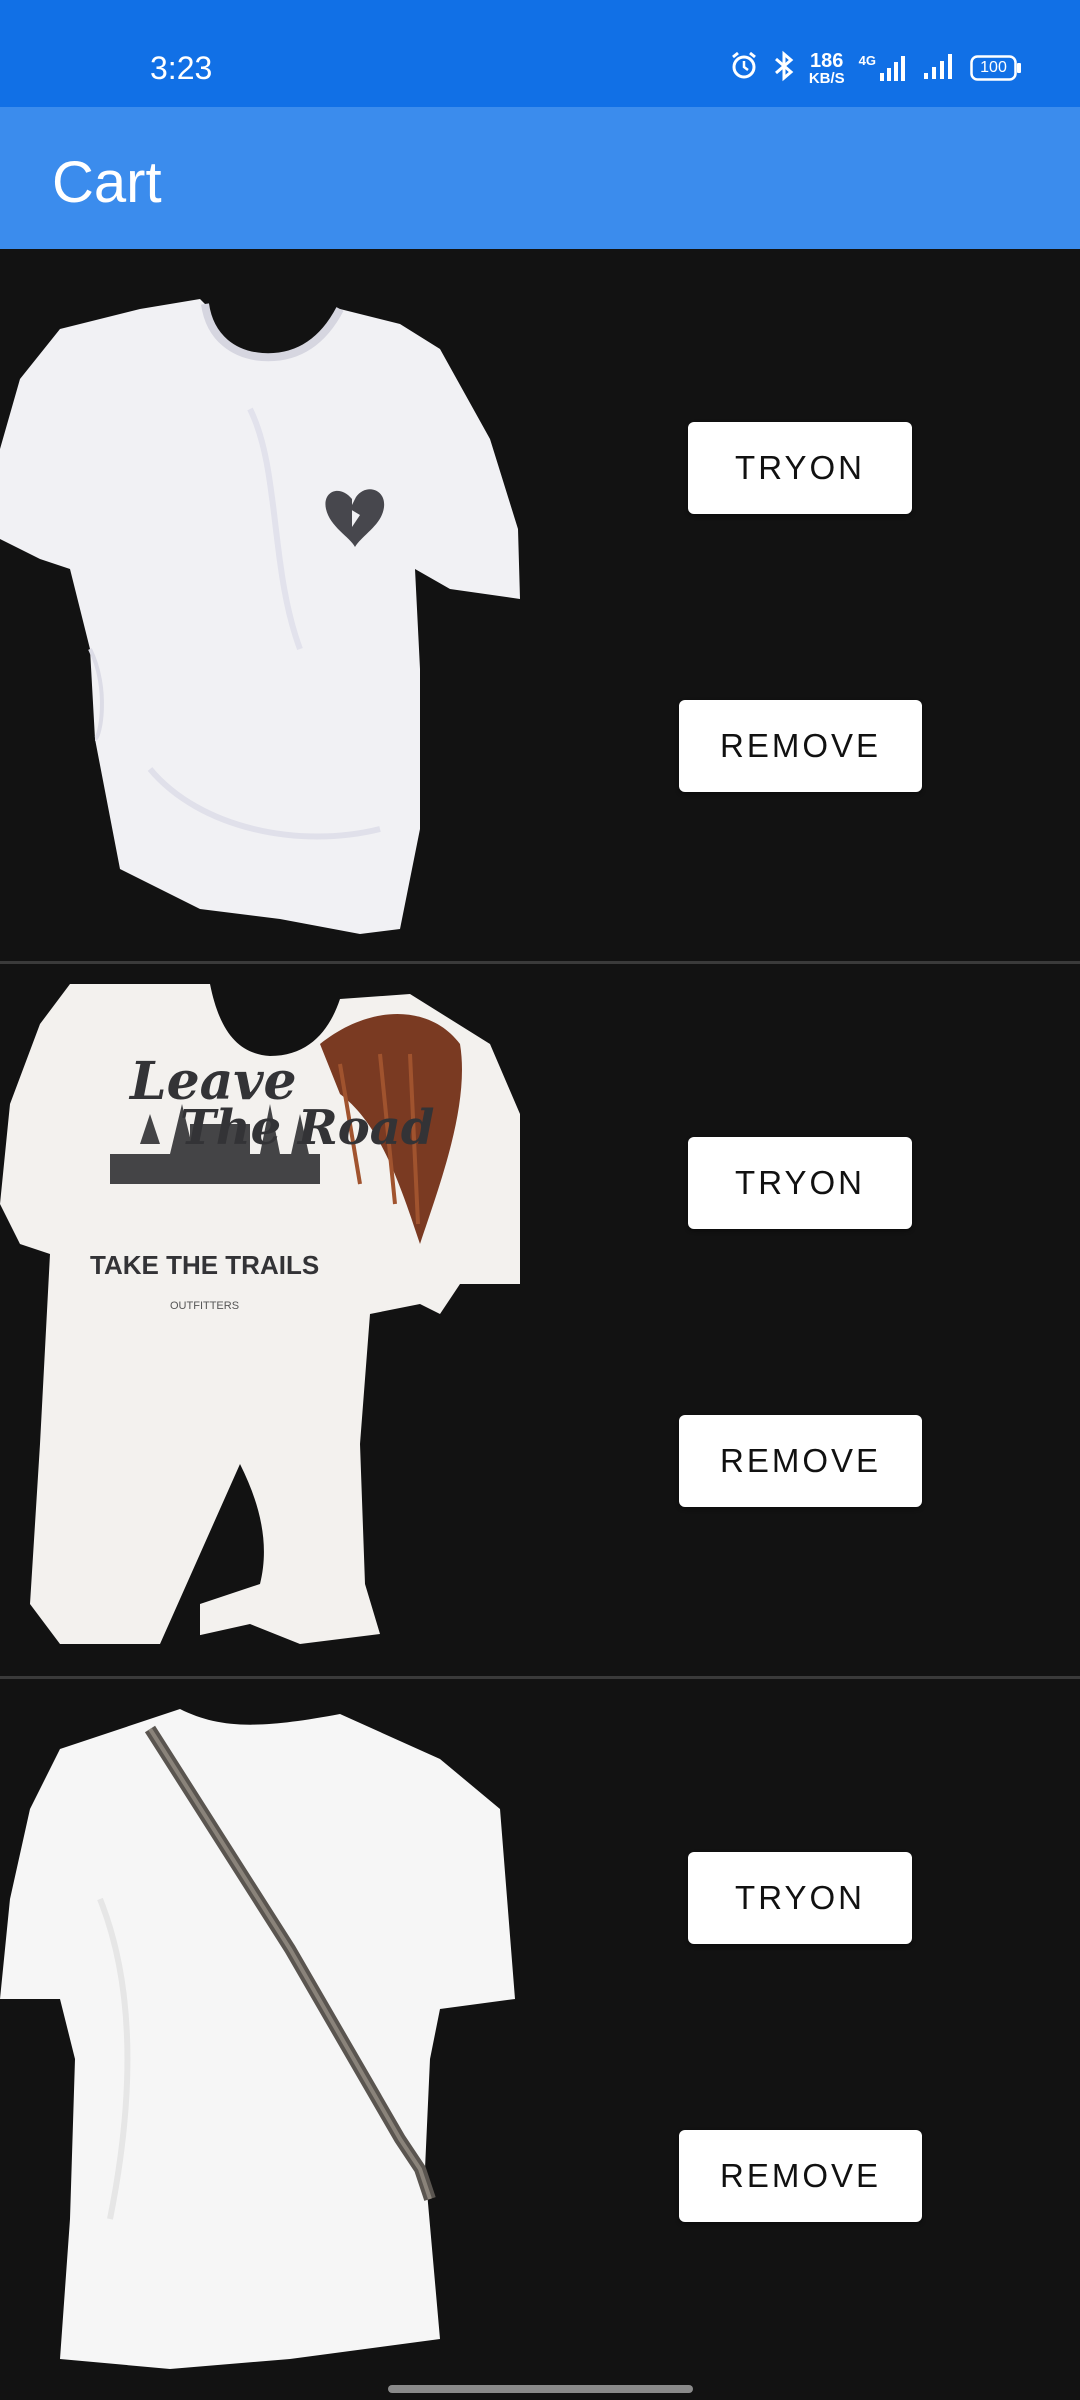 The image size is (1080, 2400). What do you see at coordinates (939, 68) in the screenshot?
I see `signal-icon` at bounding box center [939, 68].